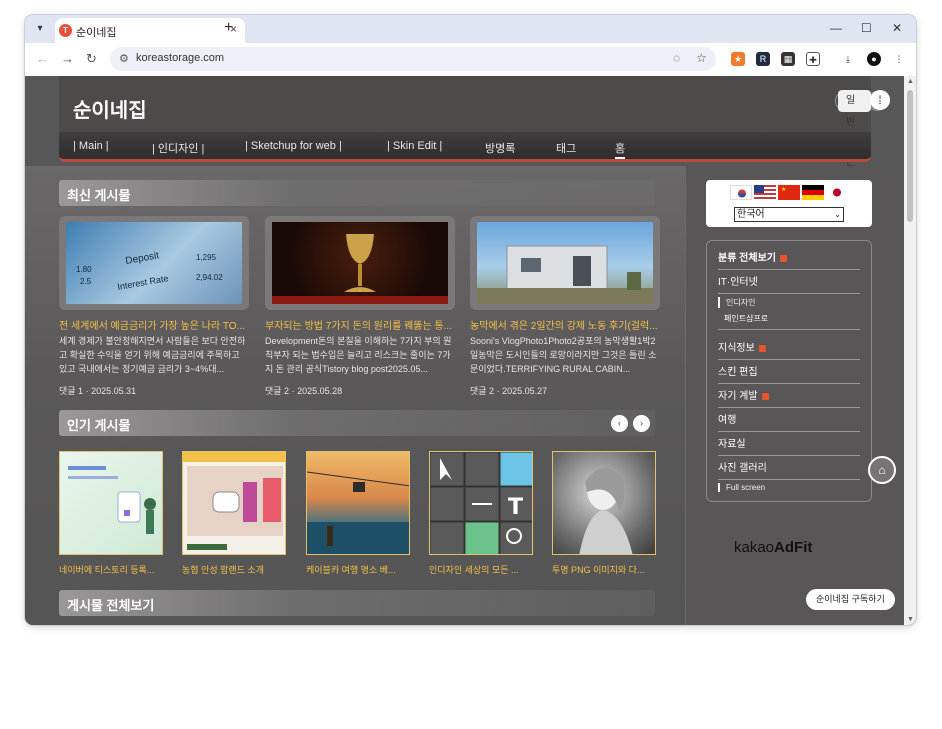 The height and width of the screenshot is (729, 942). I want to click on category-downloads: 자료실, so click(789, 445).